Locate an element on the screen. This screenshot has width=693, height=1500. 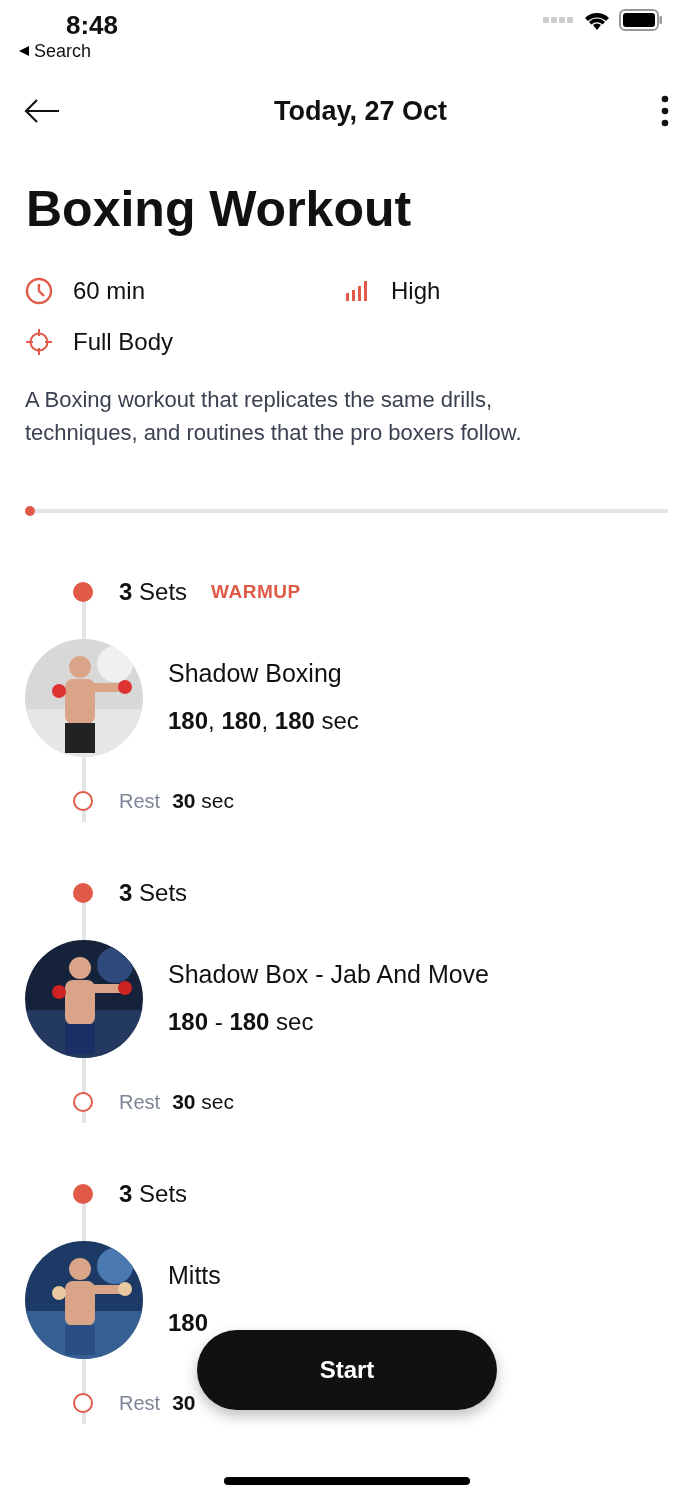
intensity-bars-icon is located at coordinates (356, 290).